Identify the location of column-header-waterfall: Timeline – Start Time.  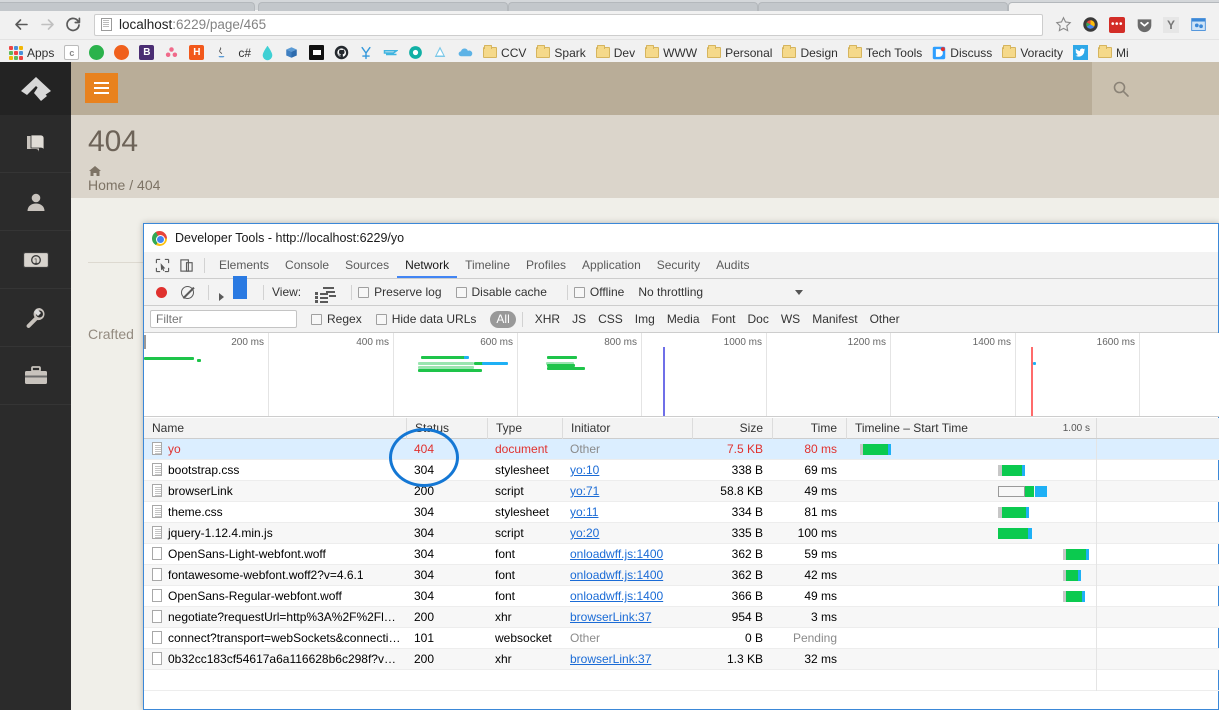
(1032, 428).